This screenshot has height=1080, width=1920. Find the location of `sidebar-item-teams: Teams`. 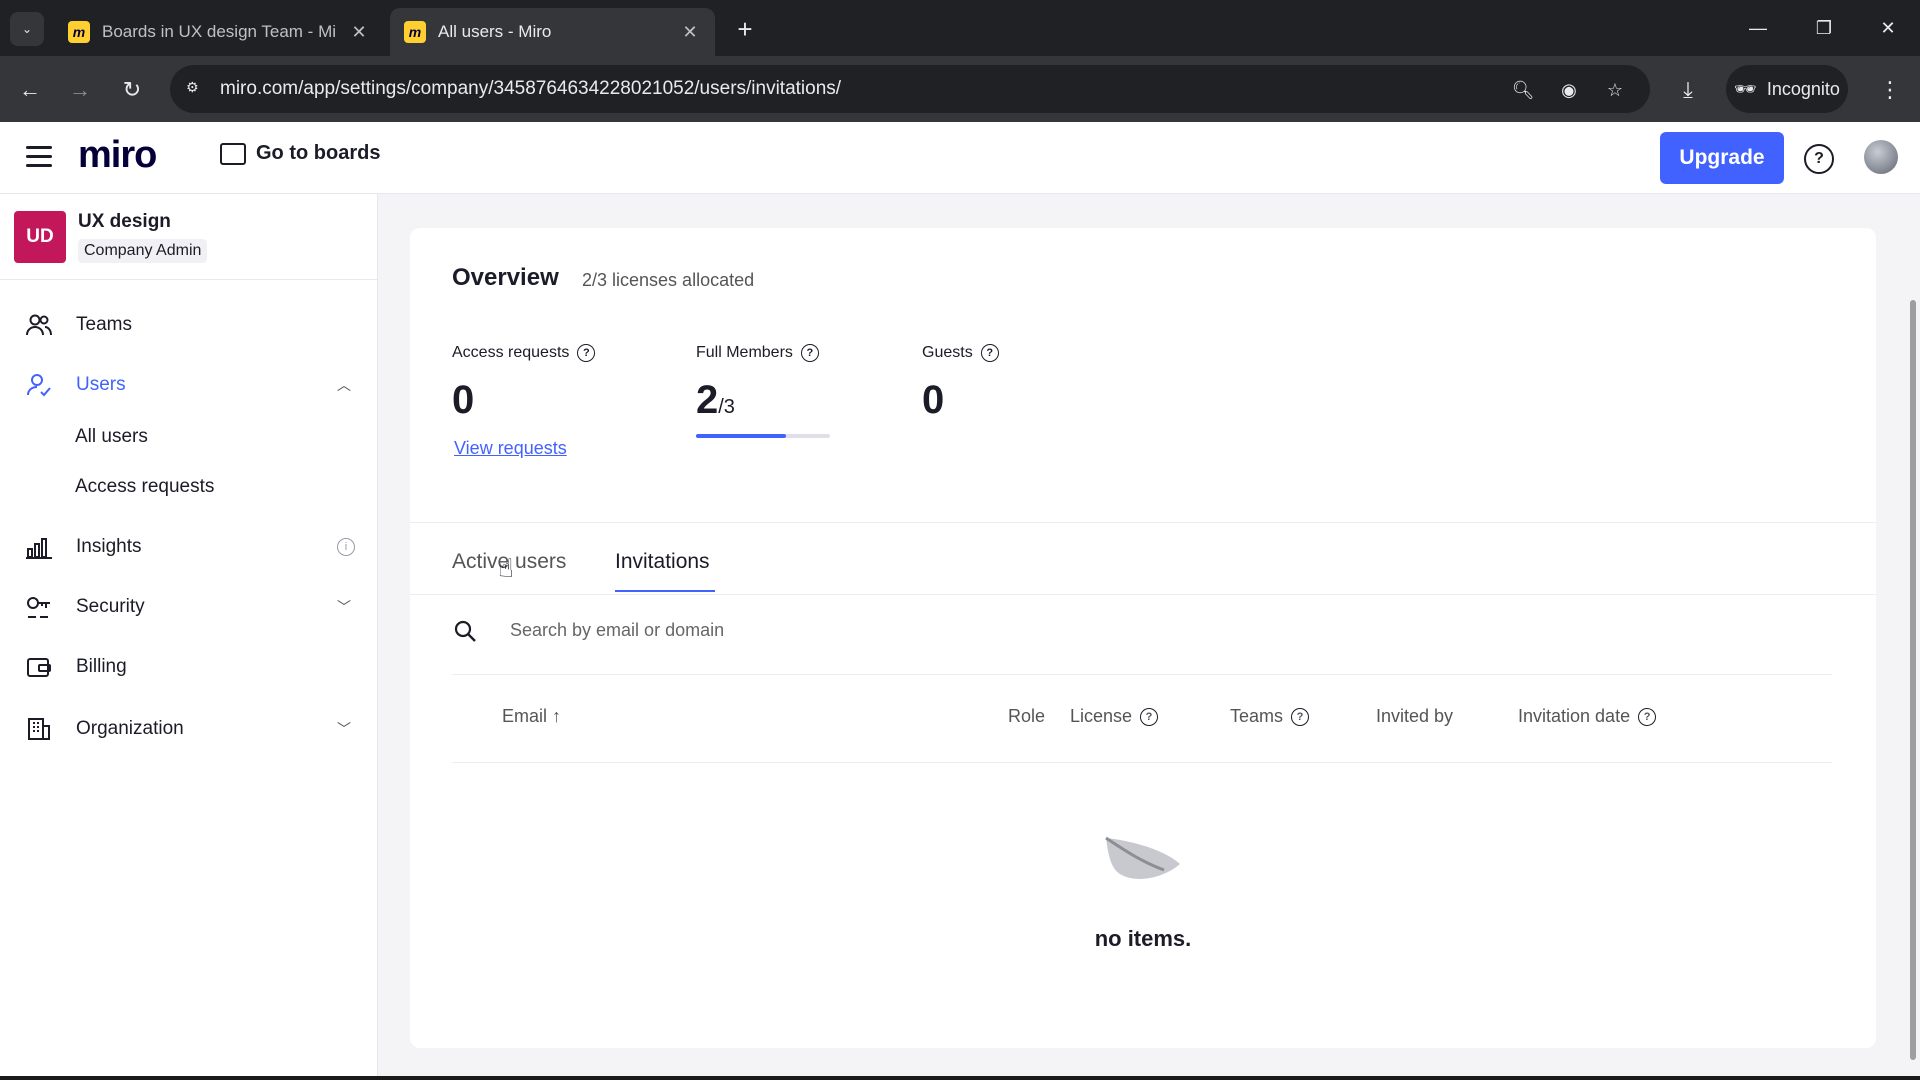

sidebar-item-teams: Teams is located at coordinates (188, 325).